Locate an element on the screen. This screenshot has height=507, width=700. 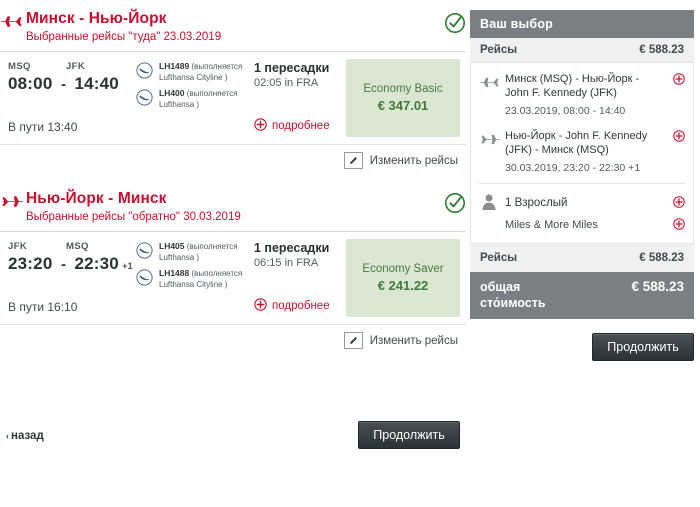
chevron-left-icon: ‹ is located at coordinates (7, 436).